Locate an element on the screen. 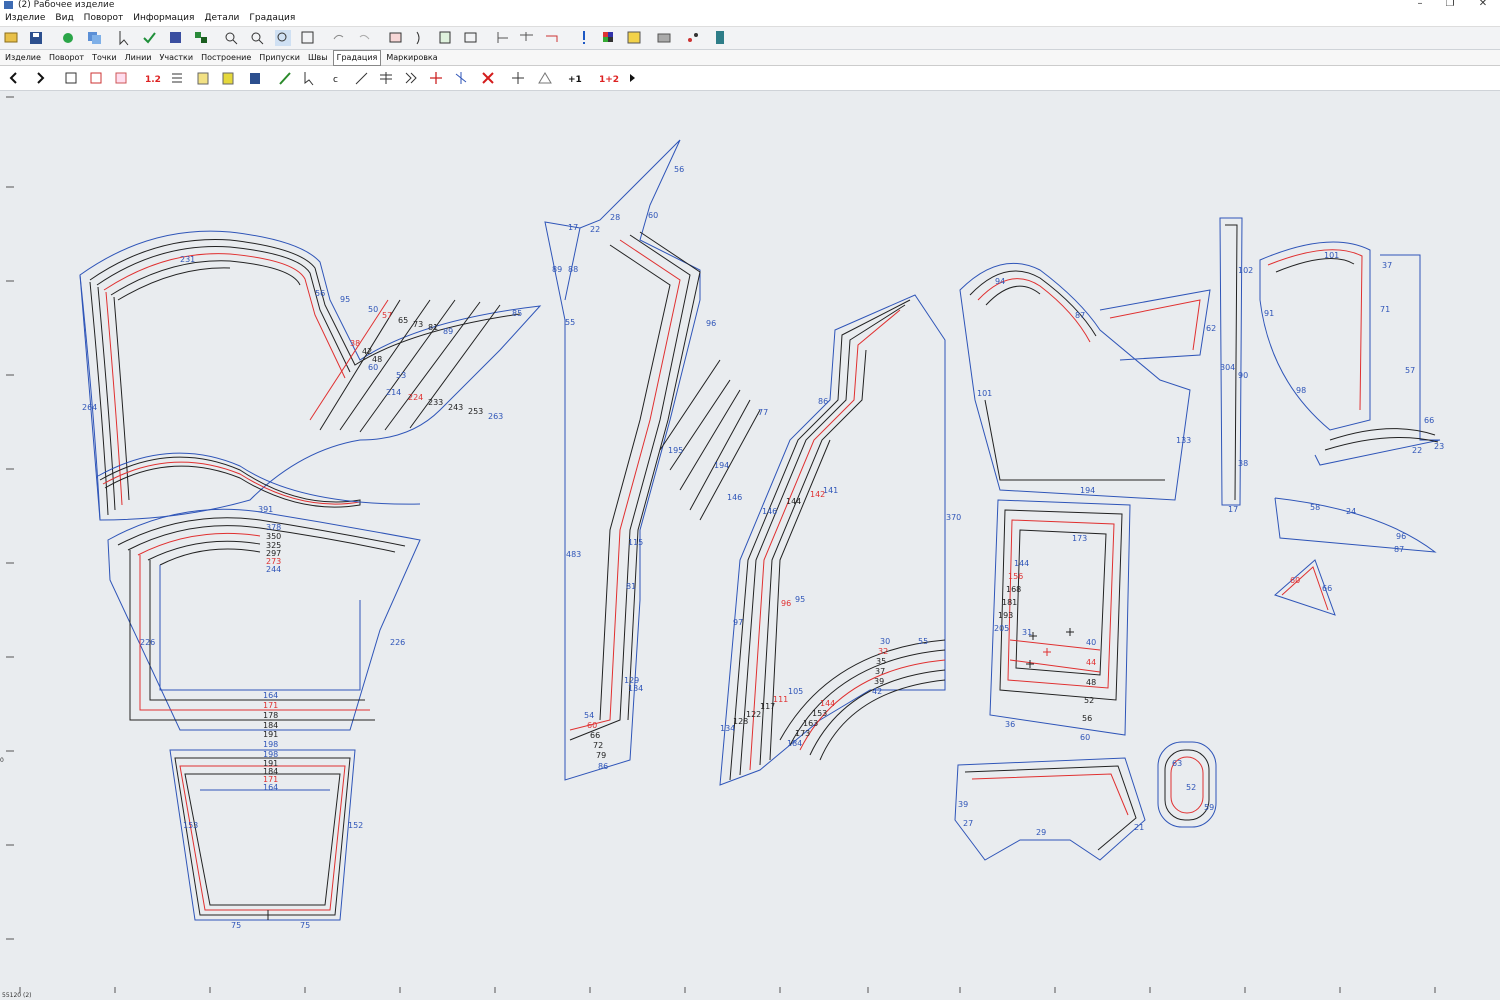 This screenshot has width=1500, height=1000. close-button: ✕ is located at coordinates (1483, 5).